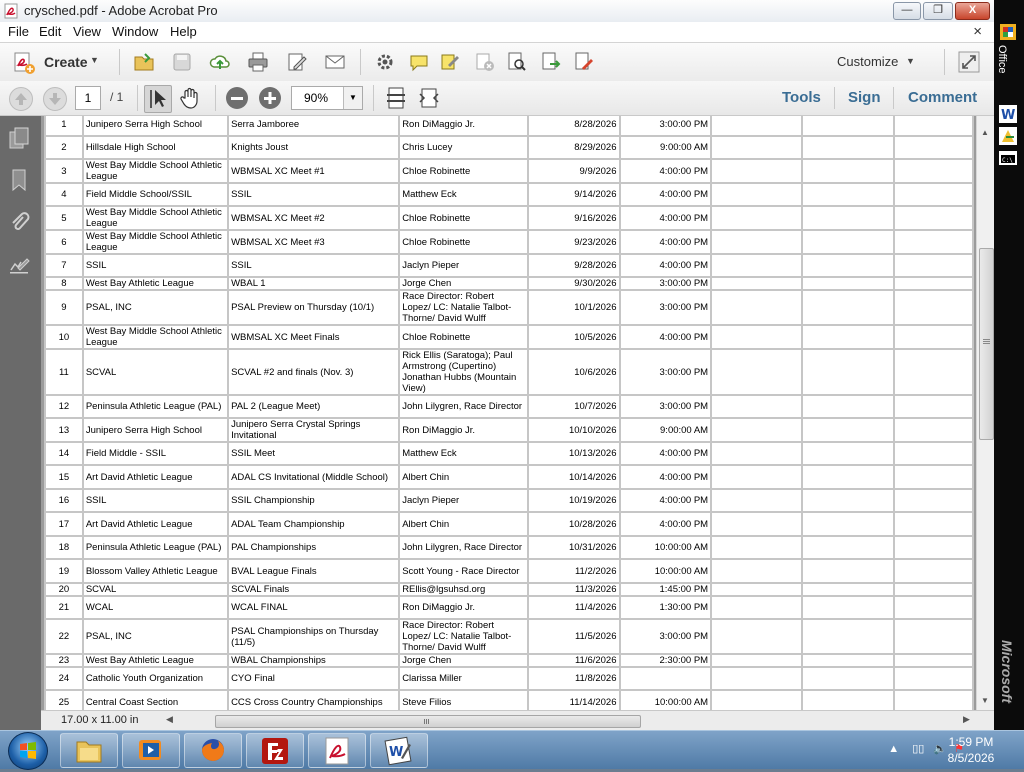  I want to click on attachments-icon, so click(19, 222).